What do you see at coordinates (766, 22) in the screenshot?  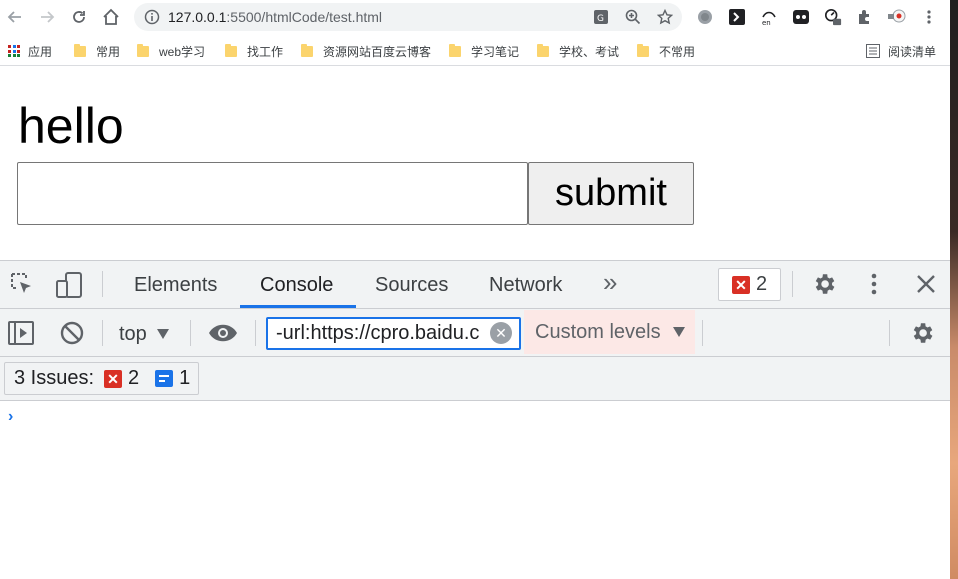 I see `svg-text: en` at bounding box center [766, 22].